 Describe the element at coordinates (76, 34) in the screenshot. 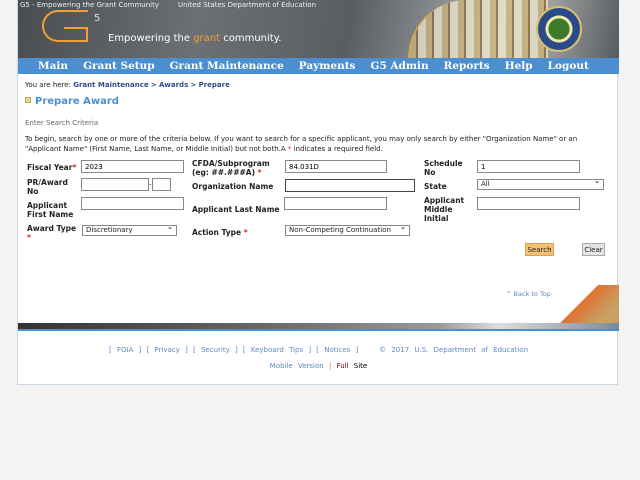

I see `g5-logo-bar` at that location.